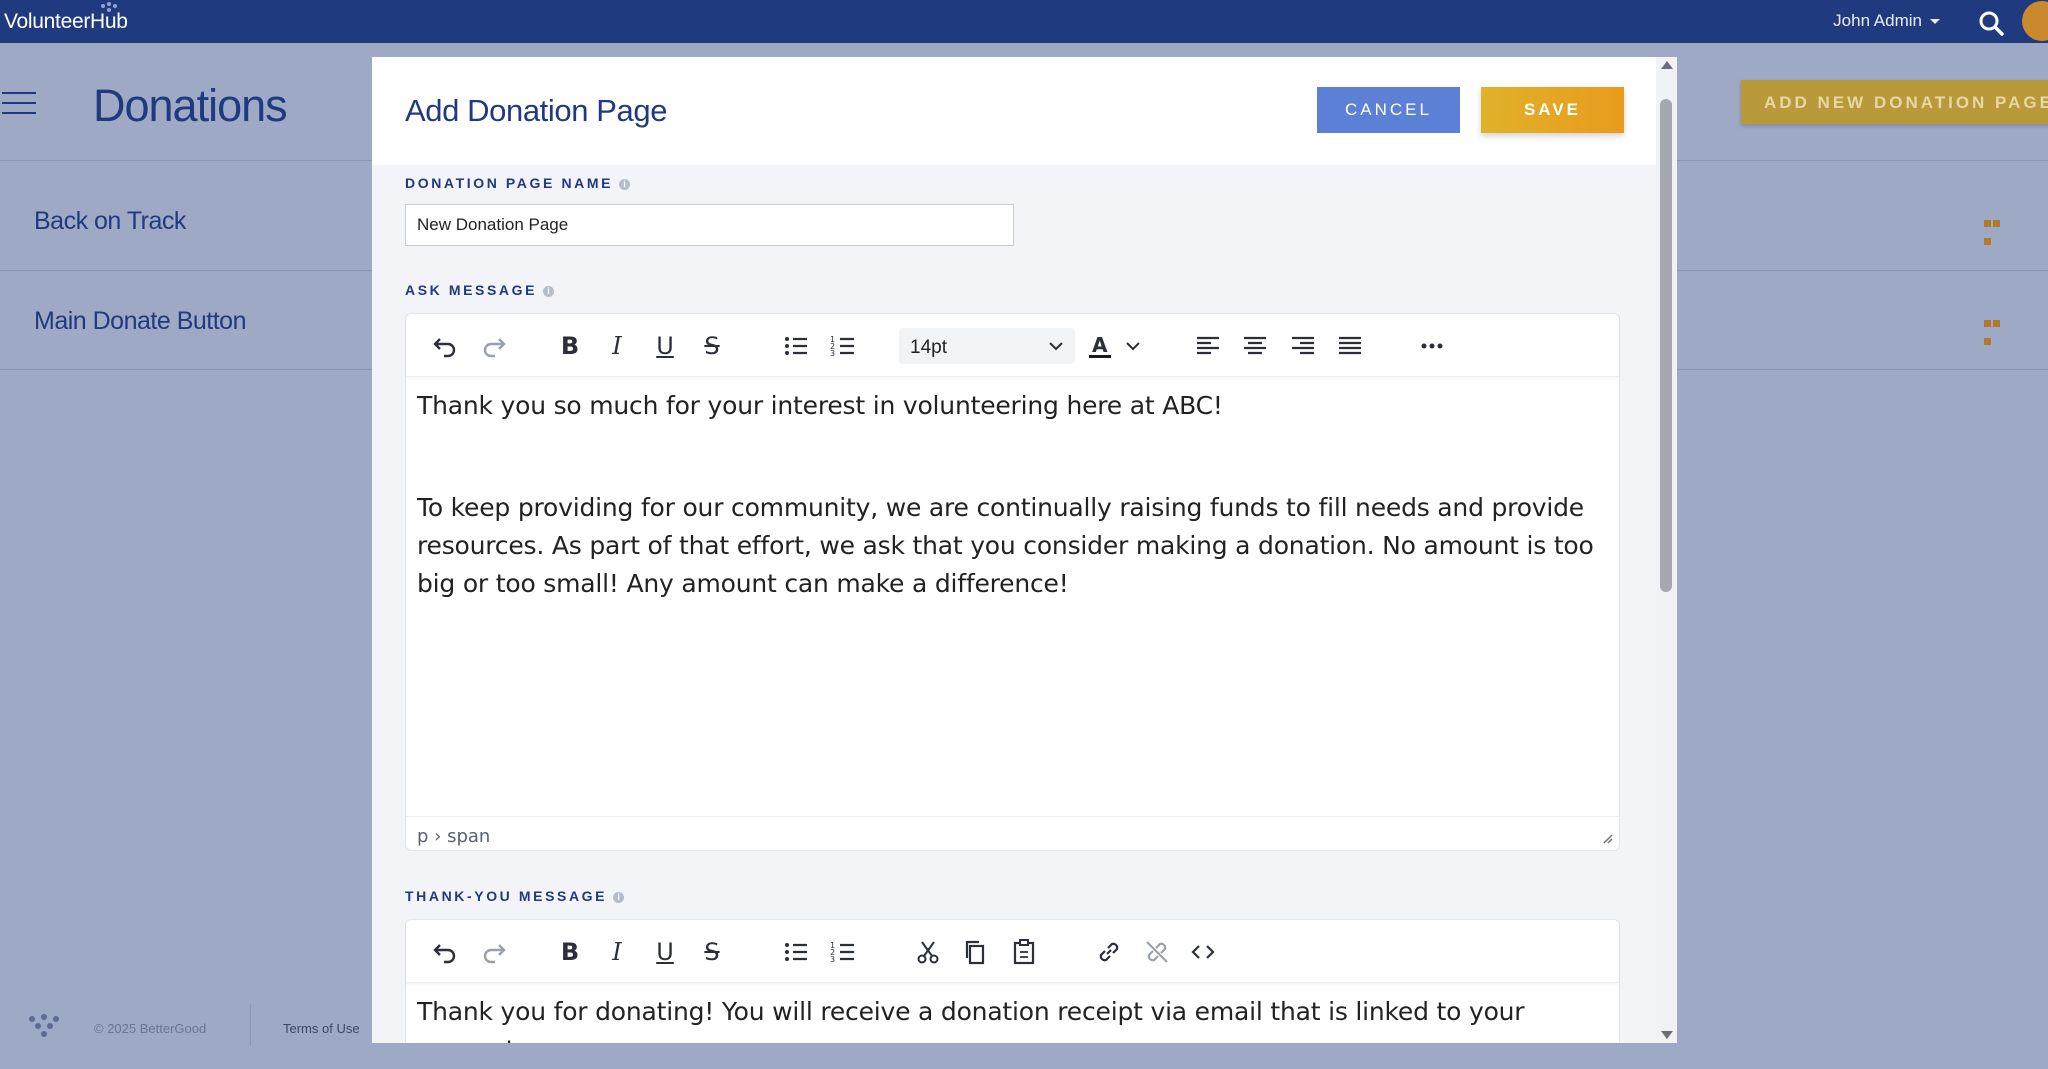 This screenshot has width=2048, height=1069. I want to click on editor-status-bar: p › span, so click(1012, 833).